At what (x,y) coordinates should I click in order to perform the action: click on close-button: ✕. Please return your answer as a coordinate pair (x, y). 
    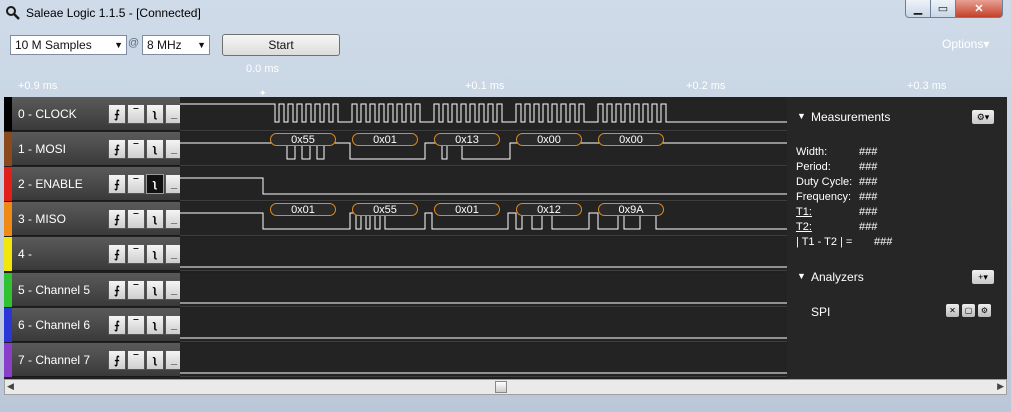
    Looking at the image, I should click on (979, 9).